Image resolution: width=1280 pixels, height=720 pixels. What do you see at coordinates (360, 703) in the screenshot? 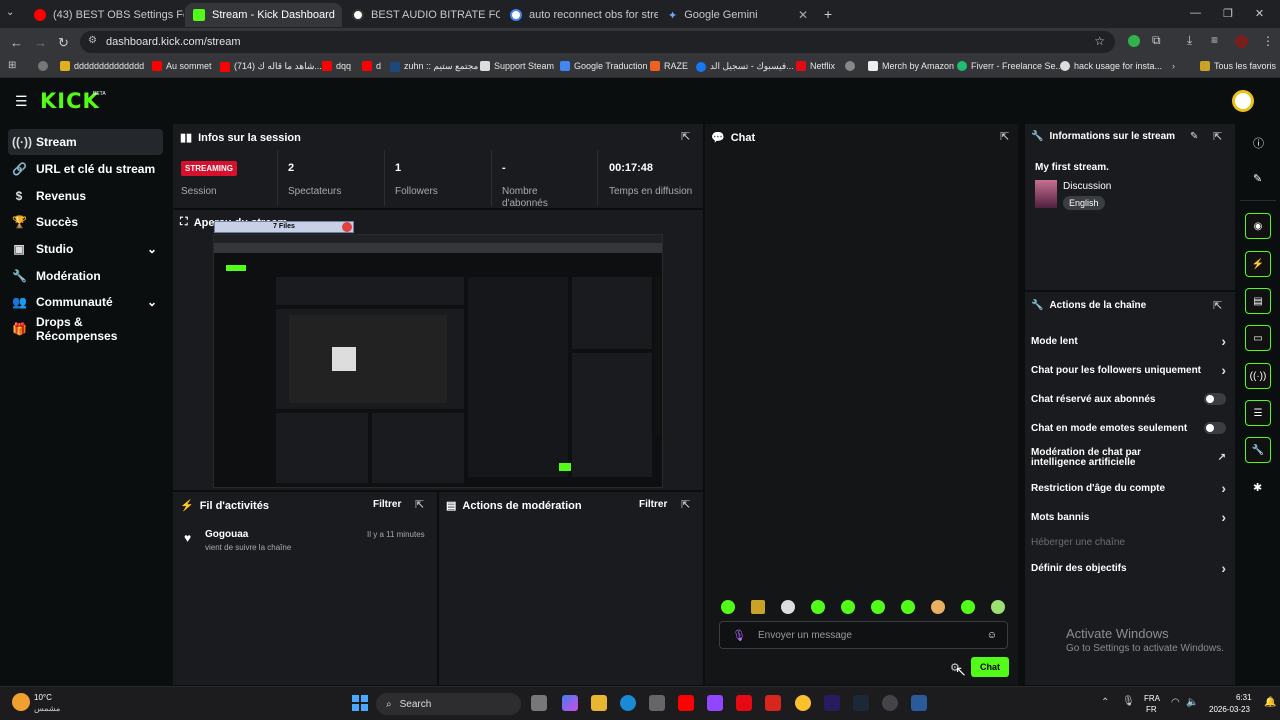
I see `windows-start-icon` at bounding box center [360, 703].